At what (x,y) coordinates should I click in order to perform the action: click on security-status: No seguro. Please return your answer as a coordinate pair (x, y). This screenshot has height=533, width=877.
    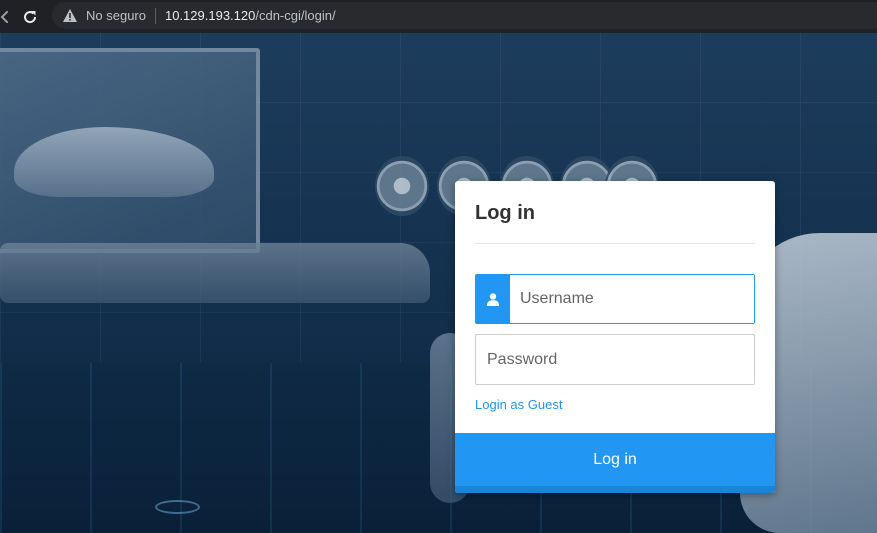
    Looking at the image, I should click on (116, 15).